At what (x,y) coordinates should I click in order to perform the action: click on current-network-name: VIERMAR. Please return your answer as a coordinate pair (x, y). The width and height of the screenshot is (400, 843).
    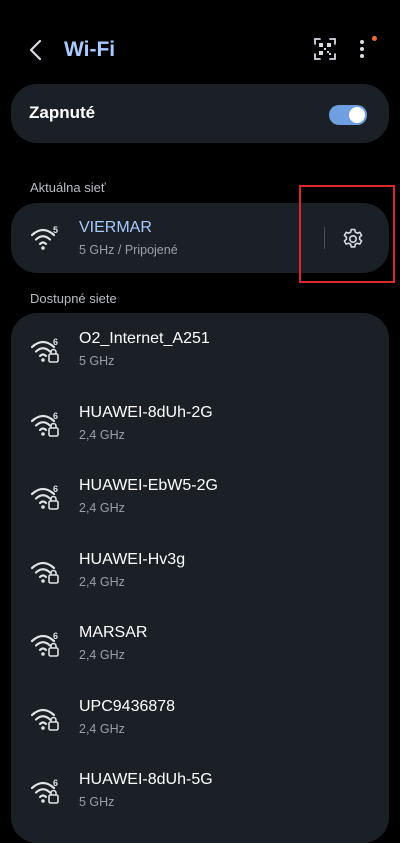
    Looking at the image, I should click on (115, 227).